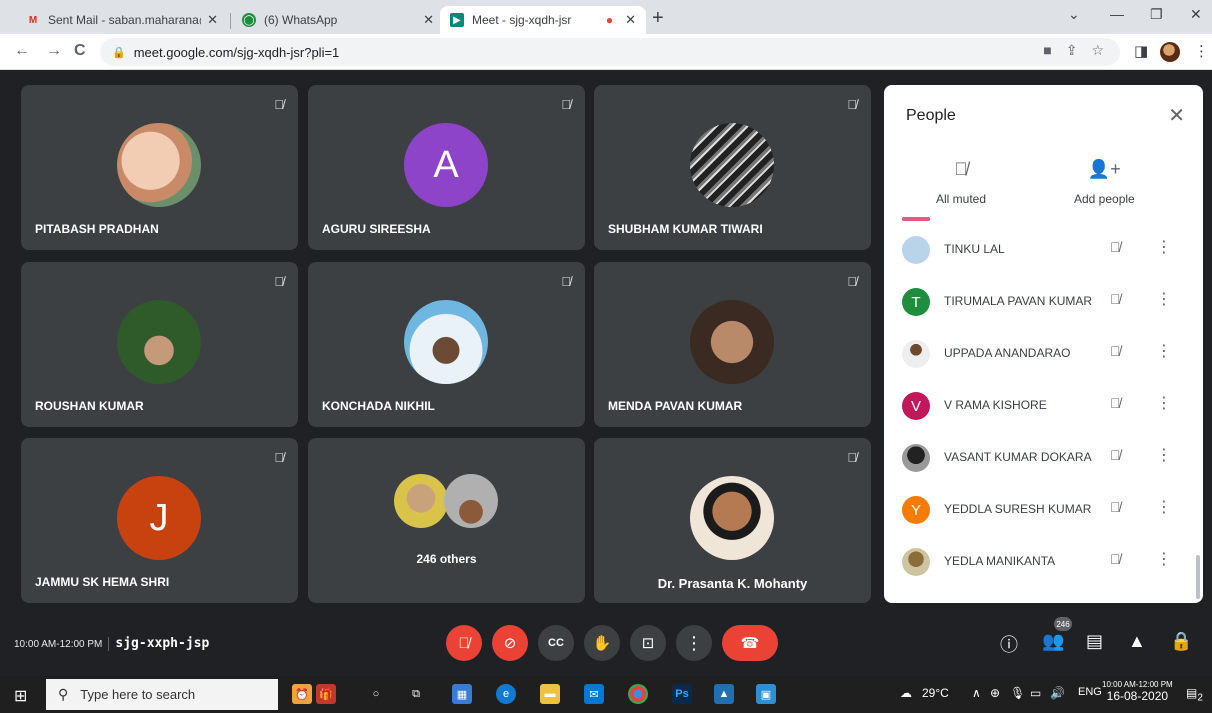 The width and height of the screenshot is (1212, 713). I want to click on chat-icon: ▤, so click(1094, 641).